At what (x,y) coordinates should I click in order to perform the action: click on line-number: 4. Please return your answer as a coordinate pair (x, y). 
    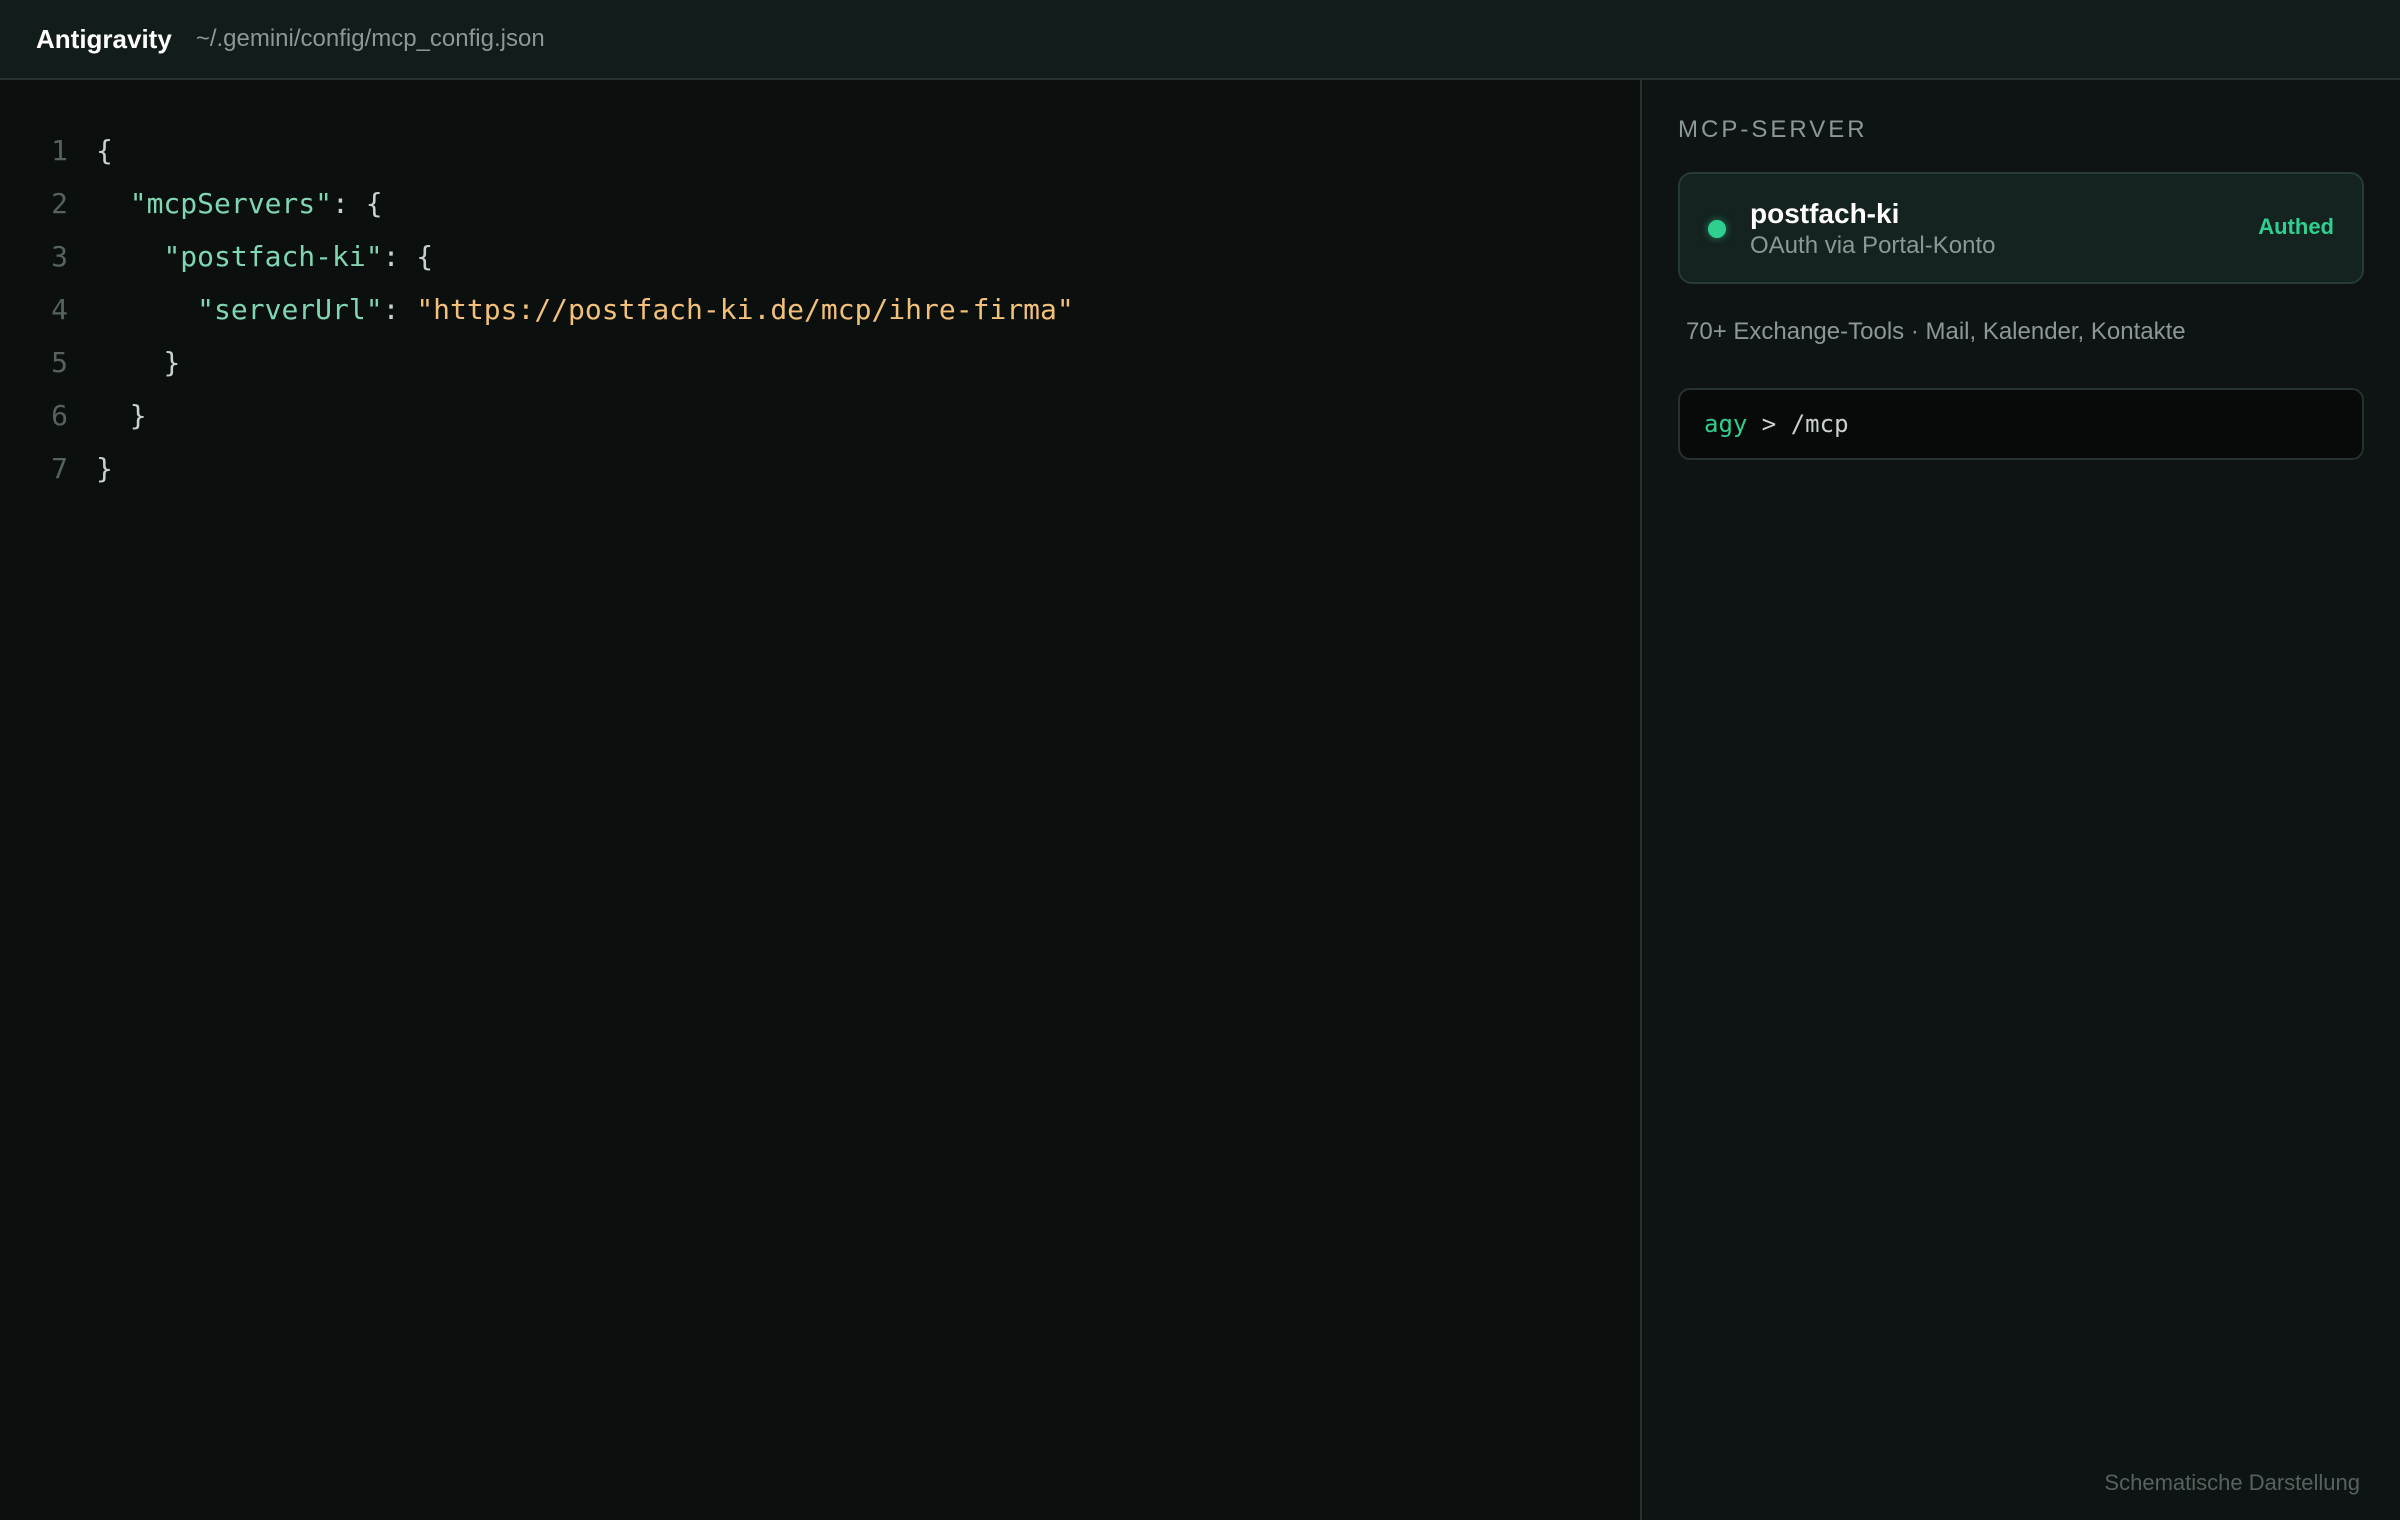
    Looking at the image, I should click on (59, 309).